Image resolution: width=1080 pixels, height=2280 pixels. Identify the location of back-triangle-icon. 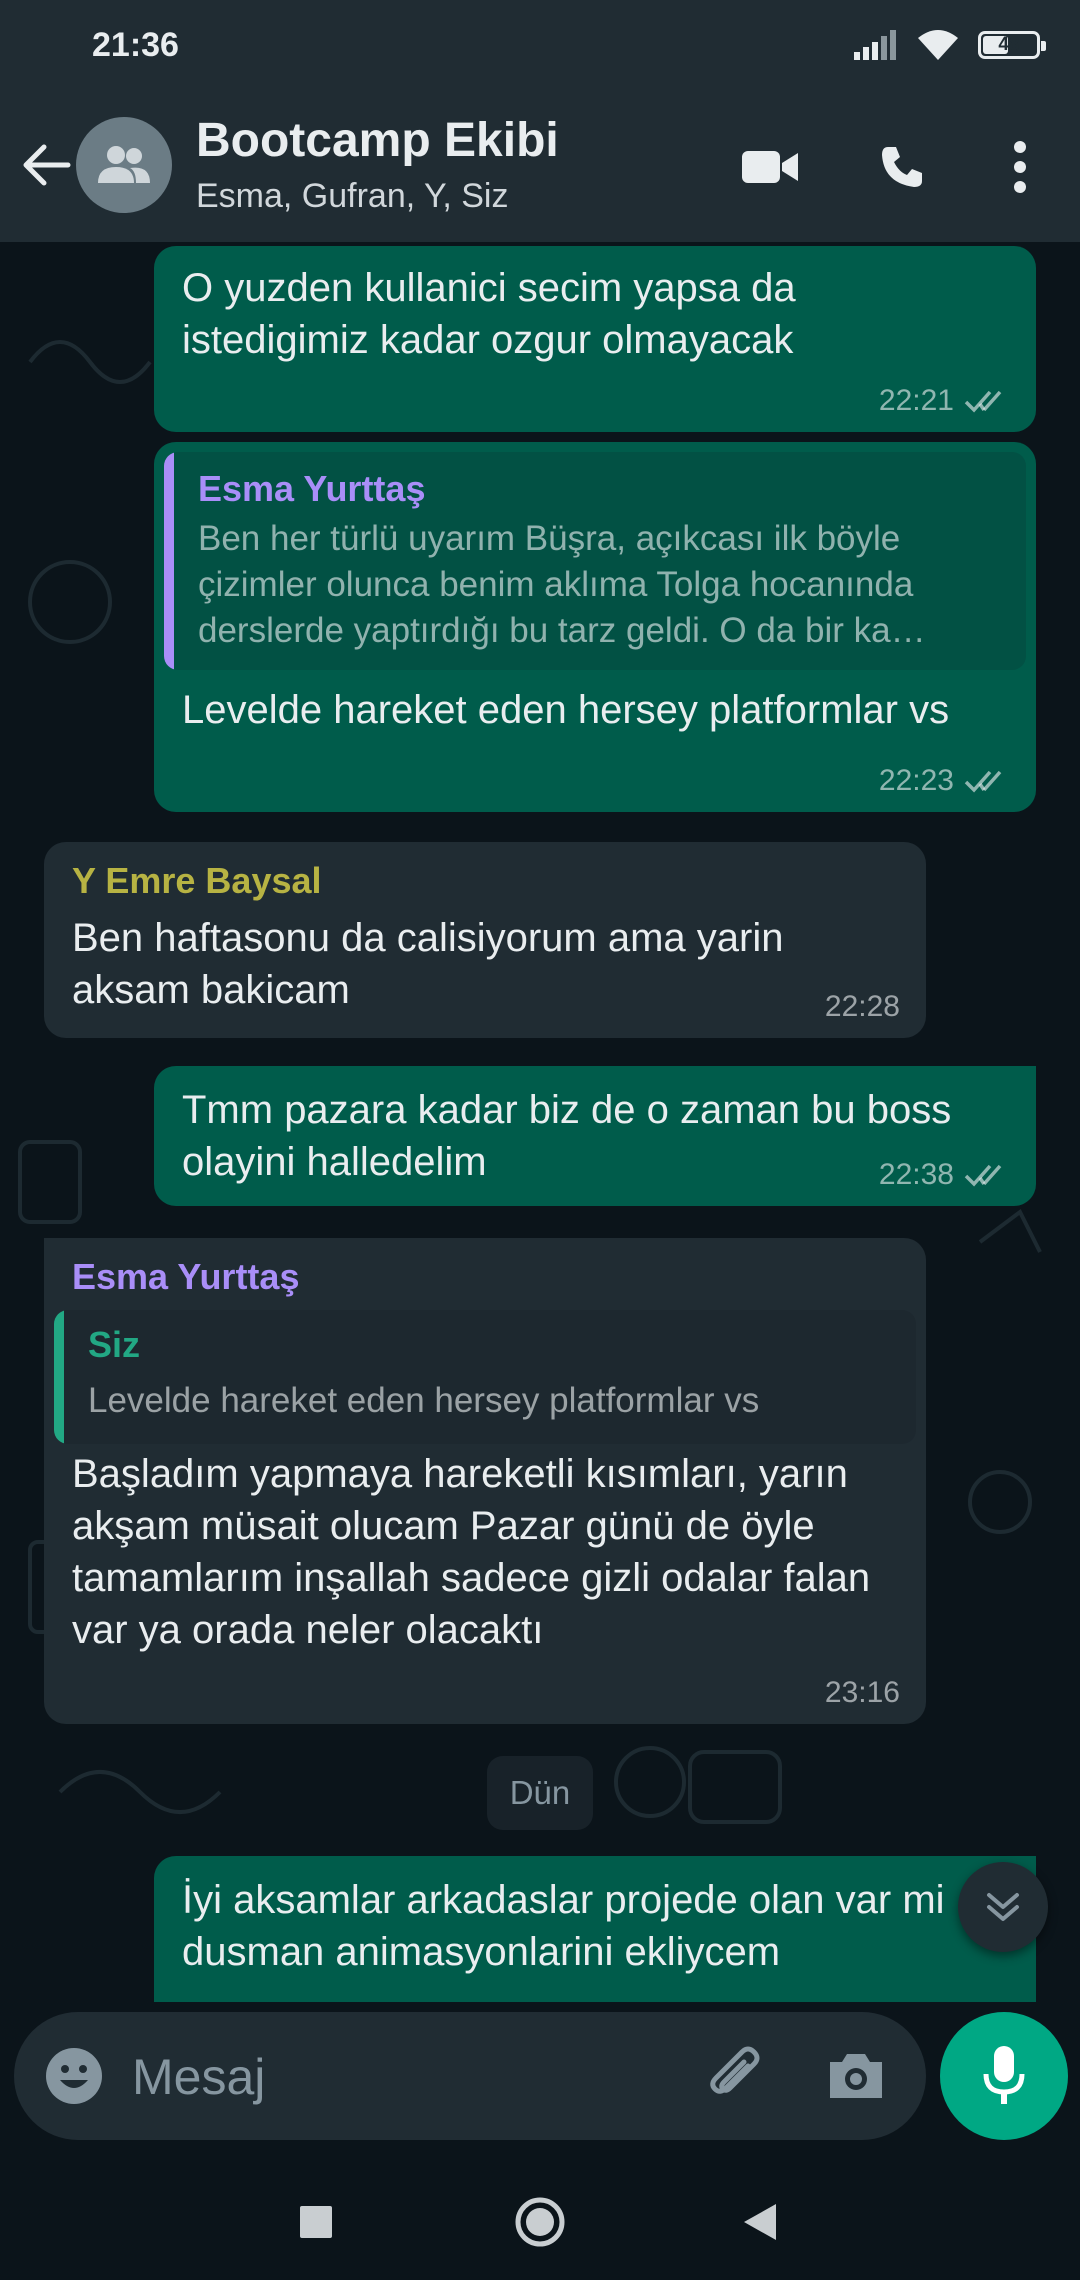
(760, 2222).